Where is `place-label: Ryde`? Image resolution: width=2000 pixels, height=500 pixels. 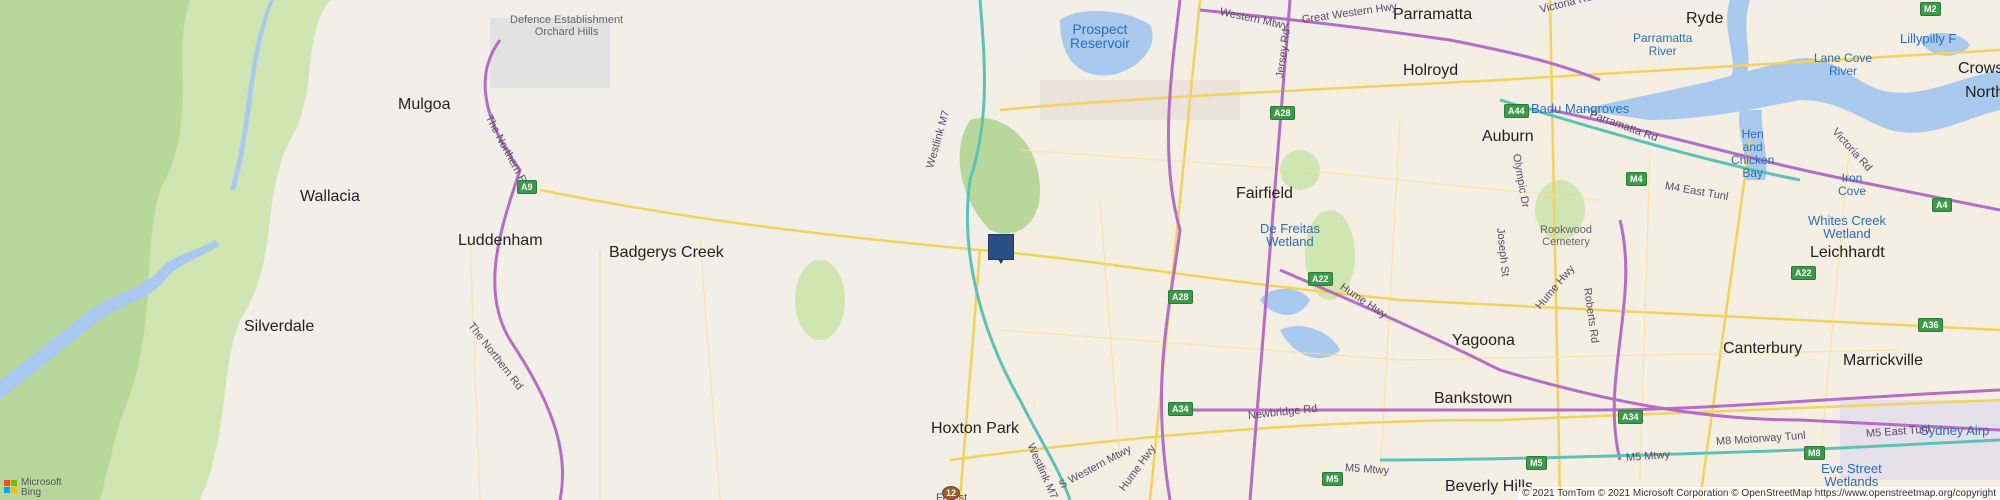 place-label: Ryde is located at coordinates (1705, 18).